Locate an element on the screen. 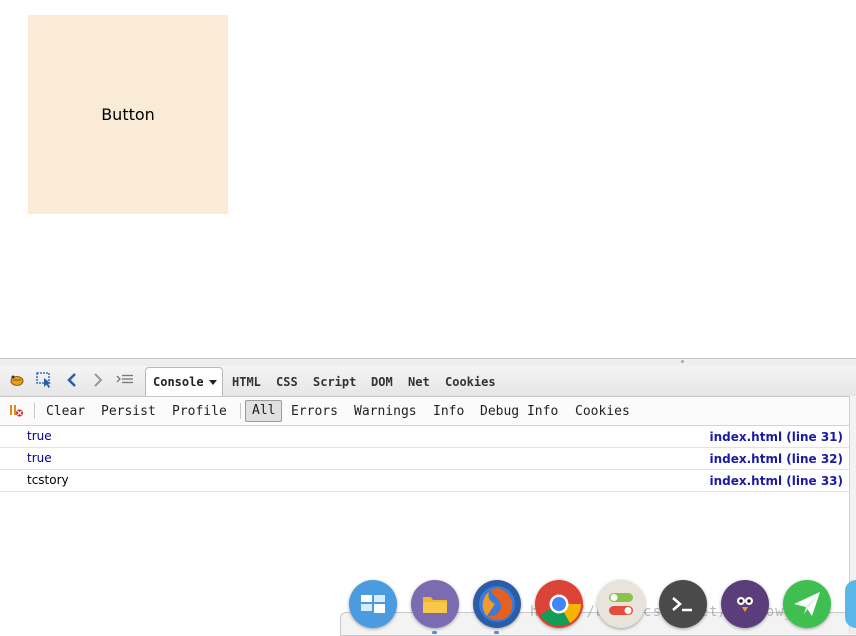  panel-splitter is located at coordinates (428, 362).